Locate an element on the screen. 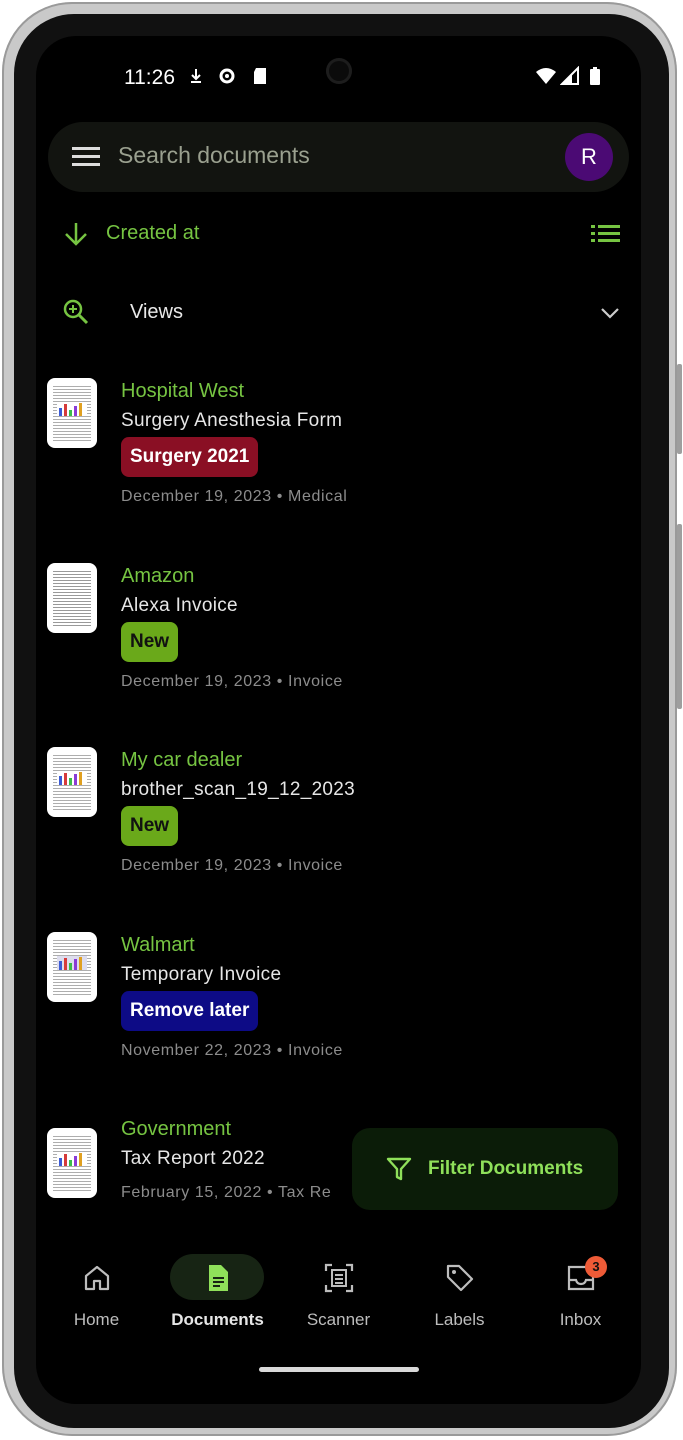  settings-gear-icon is located at coordinates (227, 76).